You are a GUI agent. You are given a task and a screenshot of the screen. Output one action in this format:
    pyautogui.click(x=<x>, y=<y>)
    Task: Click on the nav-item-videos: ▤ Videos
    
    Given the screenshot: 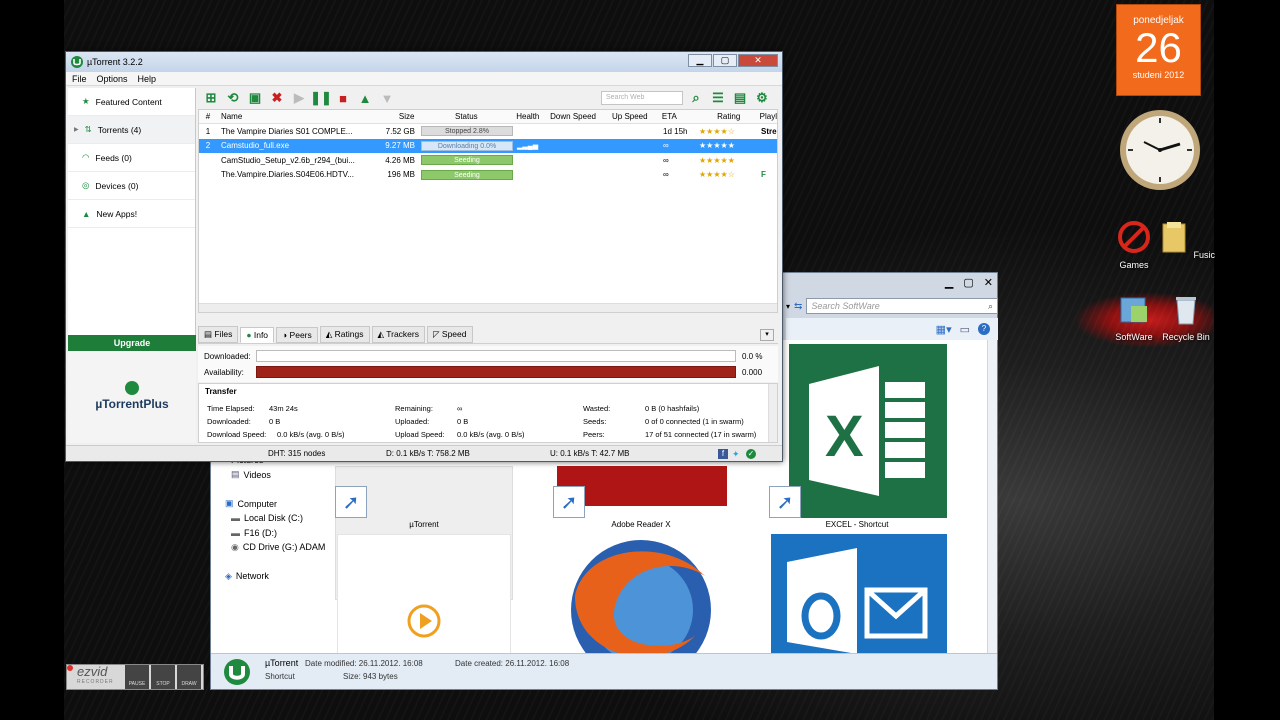 What is the action you would take?
    pyautogui.click(x=277, y=475)
    